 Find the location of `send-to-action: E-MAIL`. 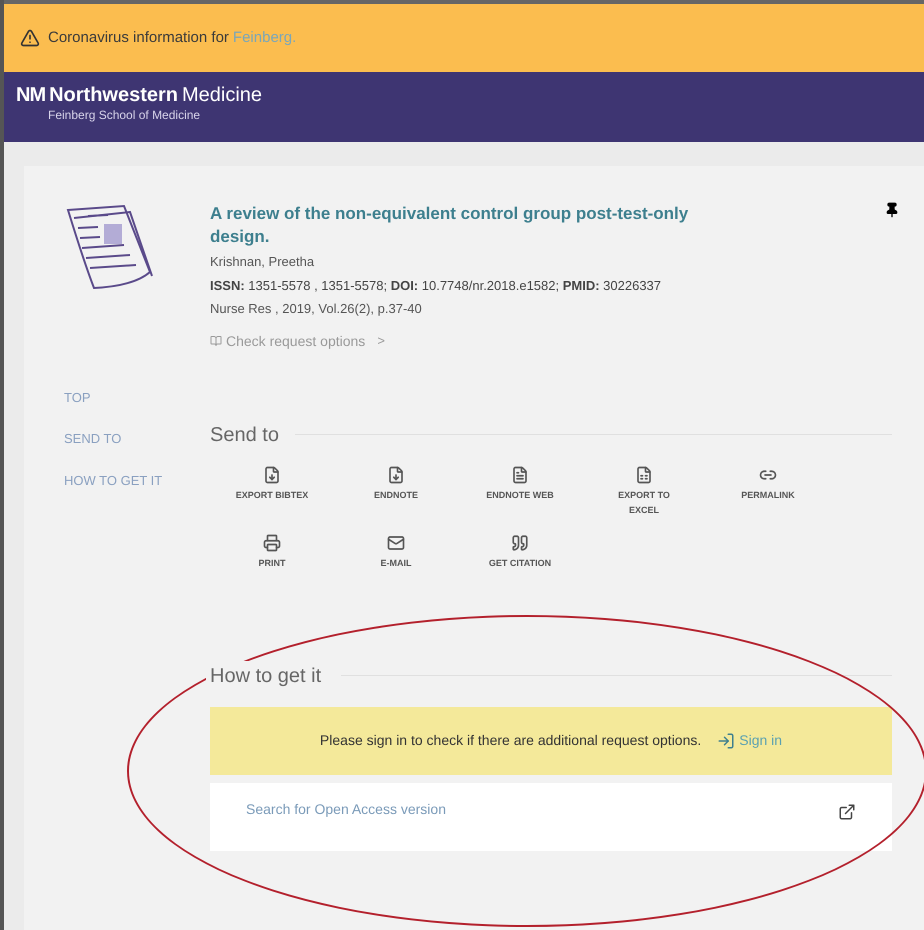

send-to-action: E-MAIL is located at coordinates (396, 552).